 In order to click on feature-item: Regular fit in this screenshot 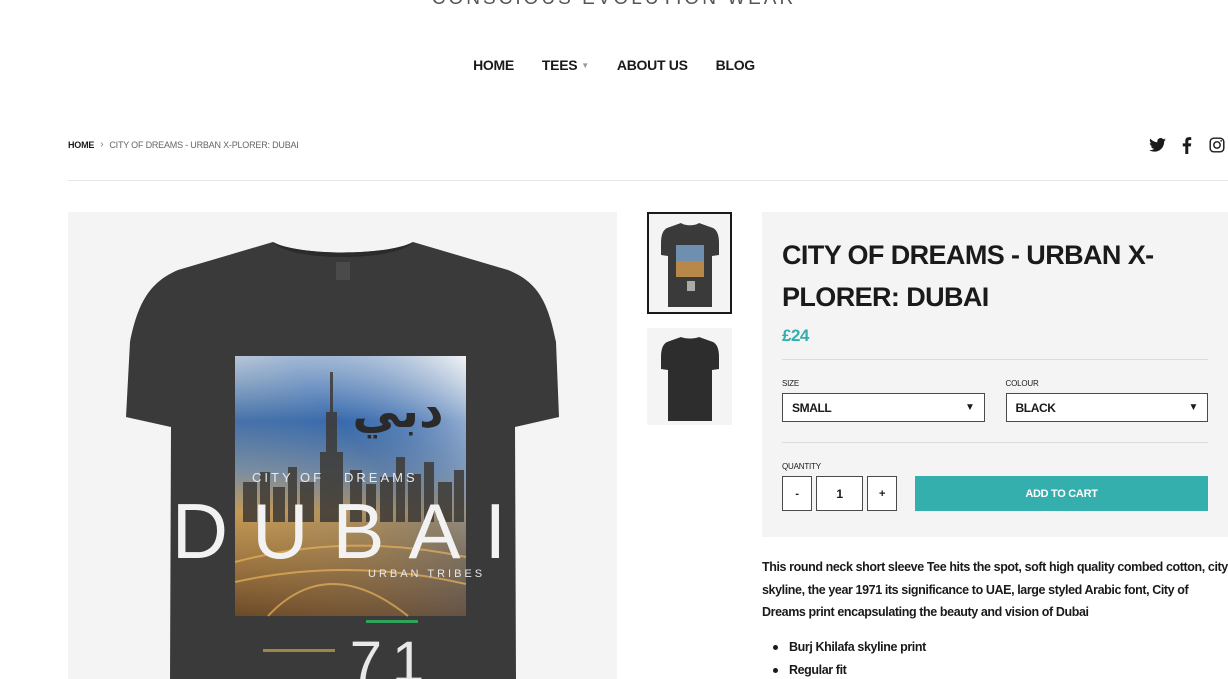, I will do `click(849, 669)`.